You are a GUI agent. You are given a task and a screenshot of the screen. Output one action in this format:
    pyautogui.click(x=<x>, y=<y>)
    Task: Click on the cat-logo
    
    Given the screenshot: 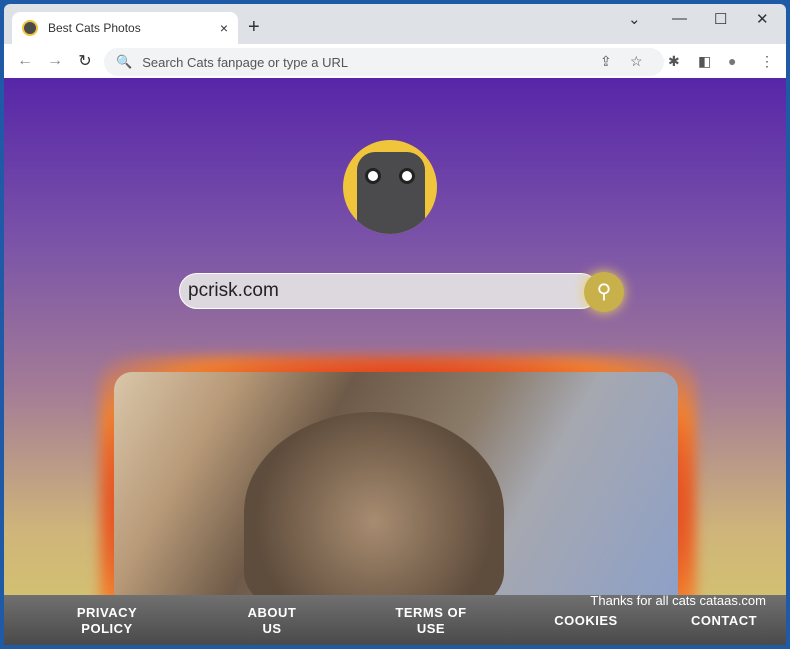 What is the action you would take?
    pyautogui.click(x=390, y=187)
    